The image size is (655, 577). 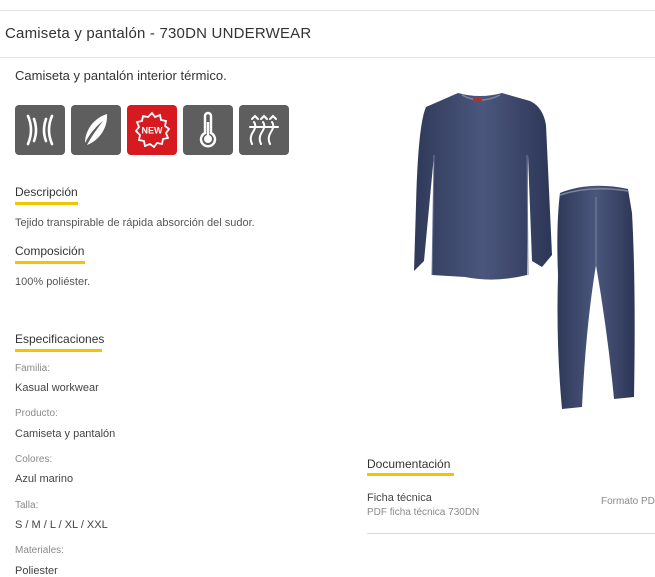 I want to click on doc-ficha-tecnica-subtitle: PDF ficha técnica 730DN, so click(x=423, y=512).